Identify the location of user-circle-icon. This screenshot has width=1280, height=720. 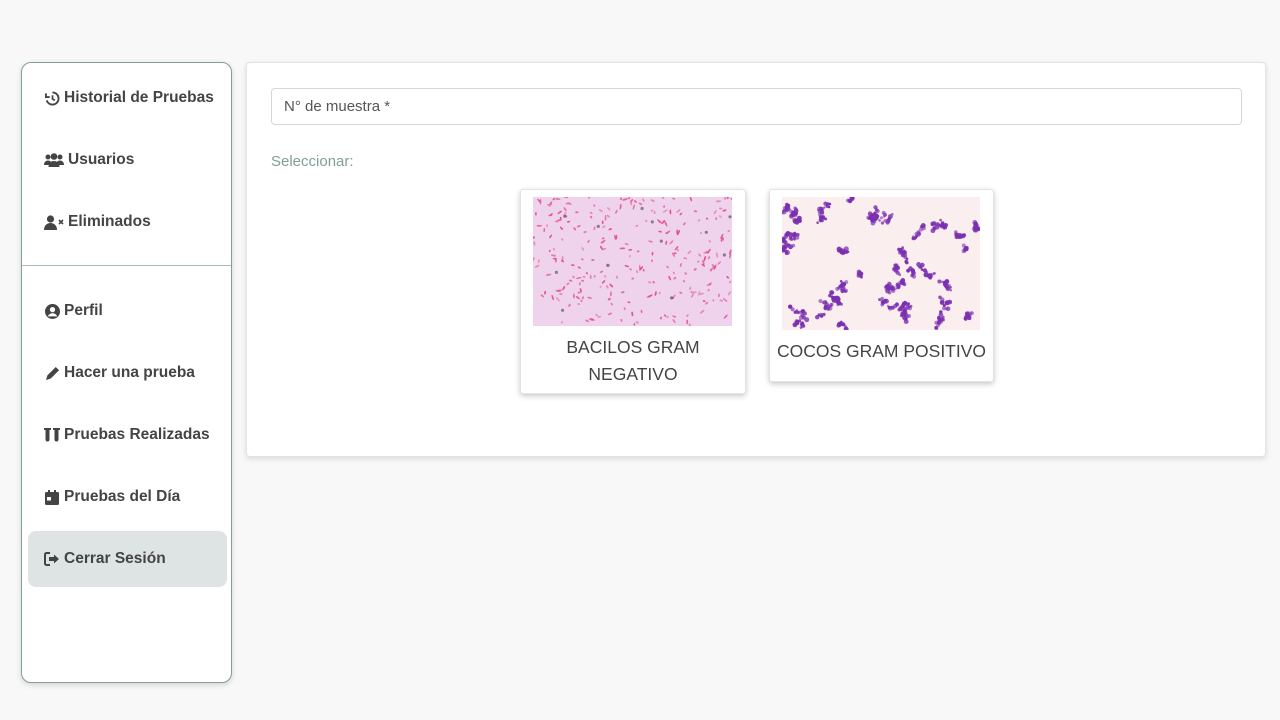
(52, 311).